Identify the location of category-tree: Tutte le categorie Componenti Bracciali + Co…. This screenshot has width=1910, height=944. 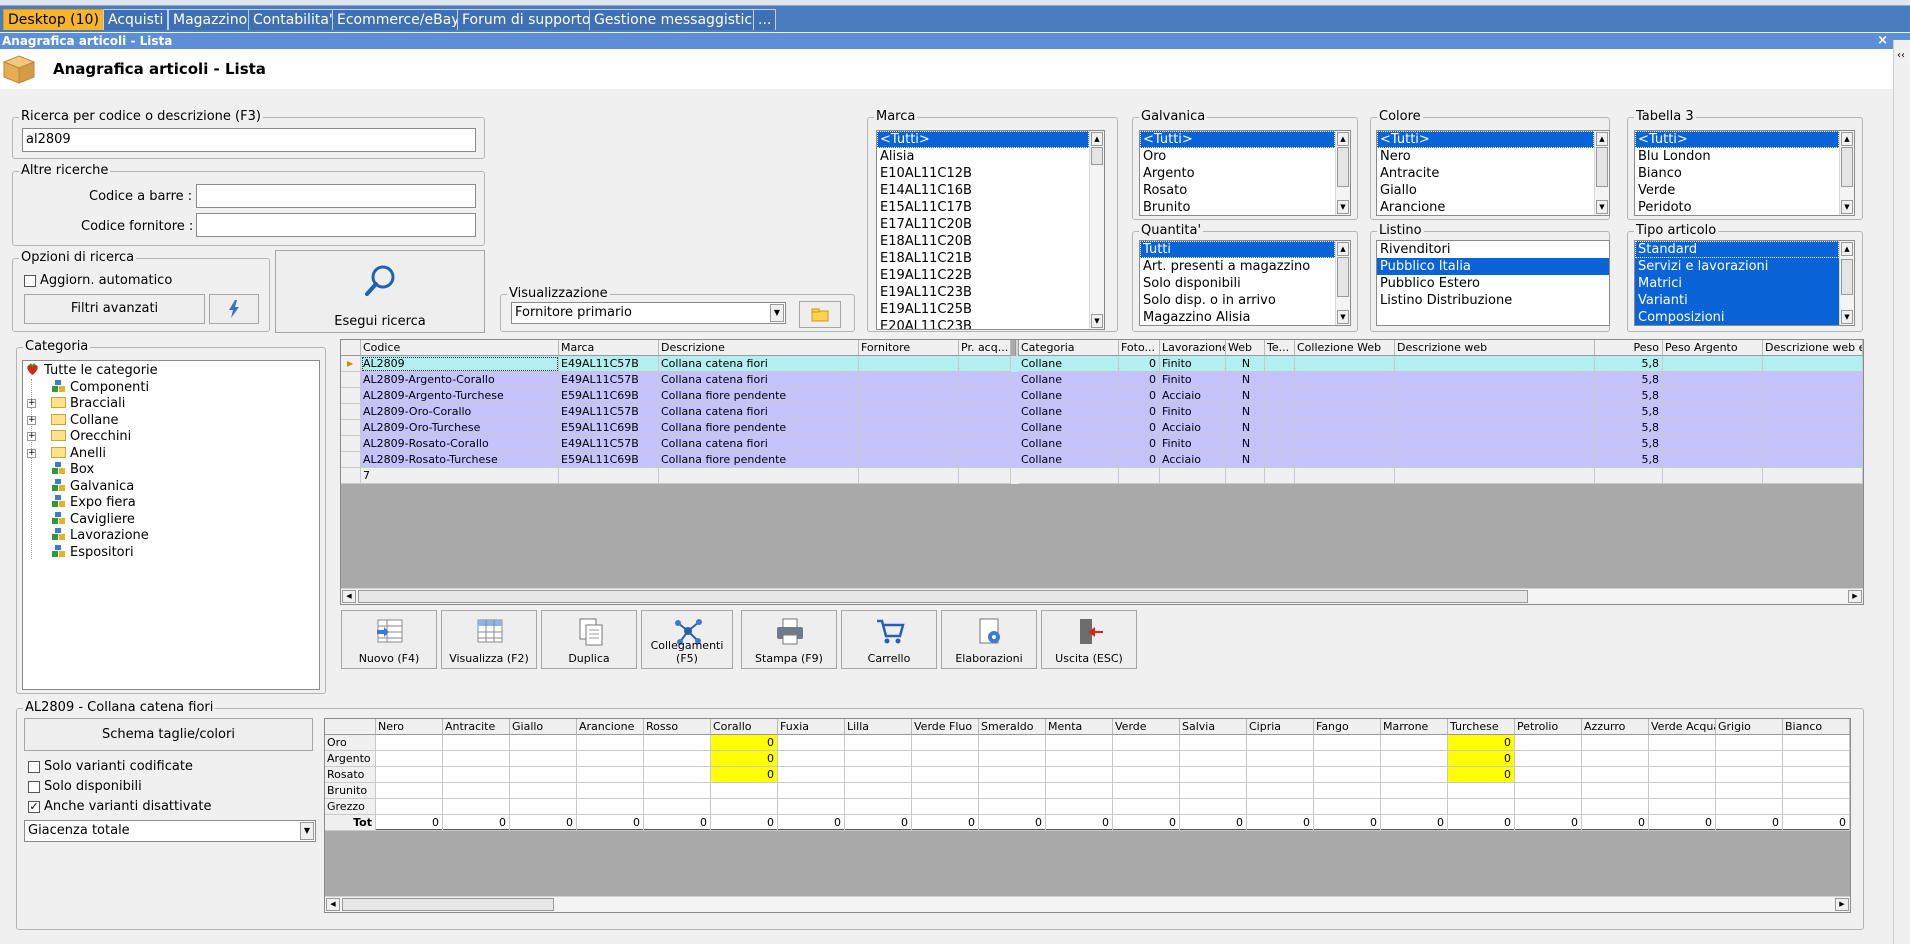
(171, 525).